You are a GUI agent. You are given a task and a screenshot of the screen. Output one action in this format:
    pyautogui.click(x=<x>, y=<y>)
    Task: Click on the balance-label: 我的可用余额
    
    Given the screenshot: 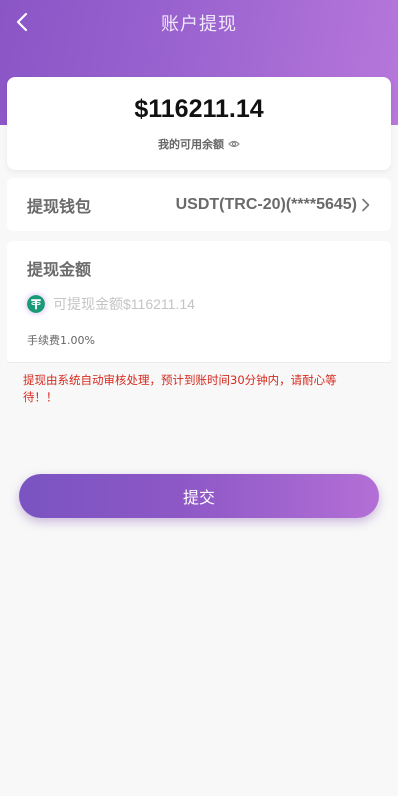 What is the action you would take?
    pyautogui.click(x=191, y=144)
    